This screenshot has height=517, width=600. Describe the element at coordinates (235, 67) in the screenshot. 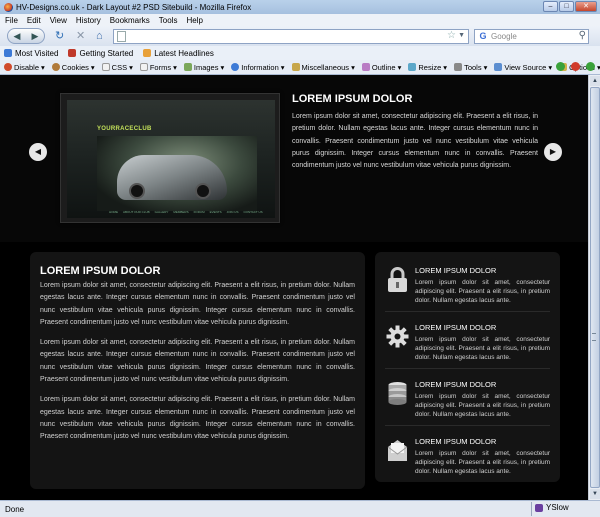

I see `info-icon` at that location.